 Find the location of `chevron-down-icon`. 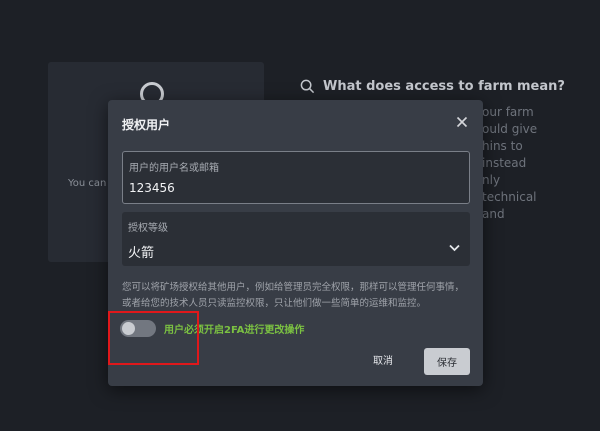

chevron-down-icon is located at coordinates (454, 248).